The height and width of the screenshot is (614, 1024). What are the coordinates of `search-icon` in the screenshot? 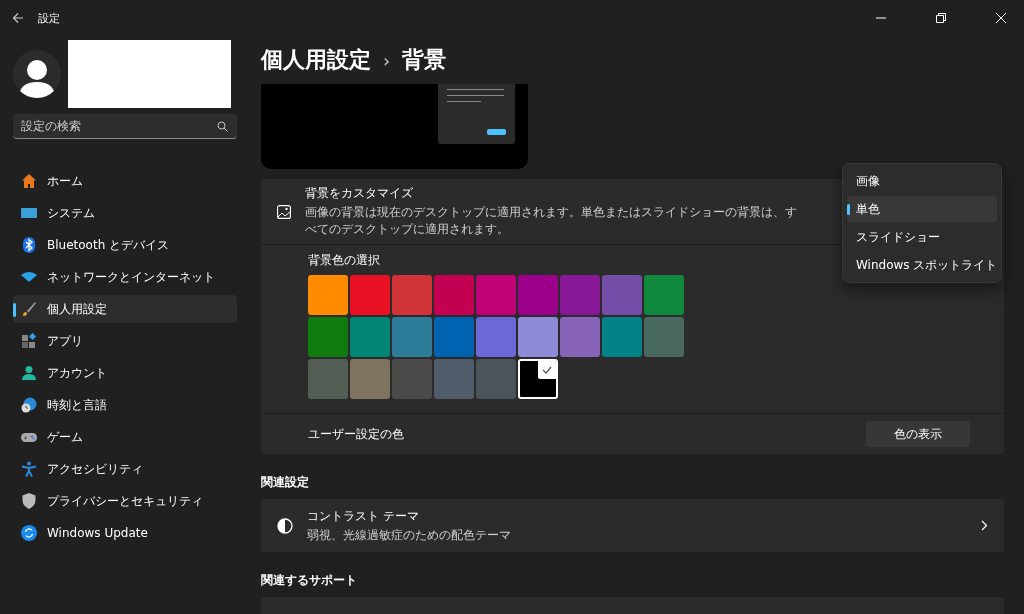 It's located at (222, 126).